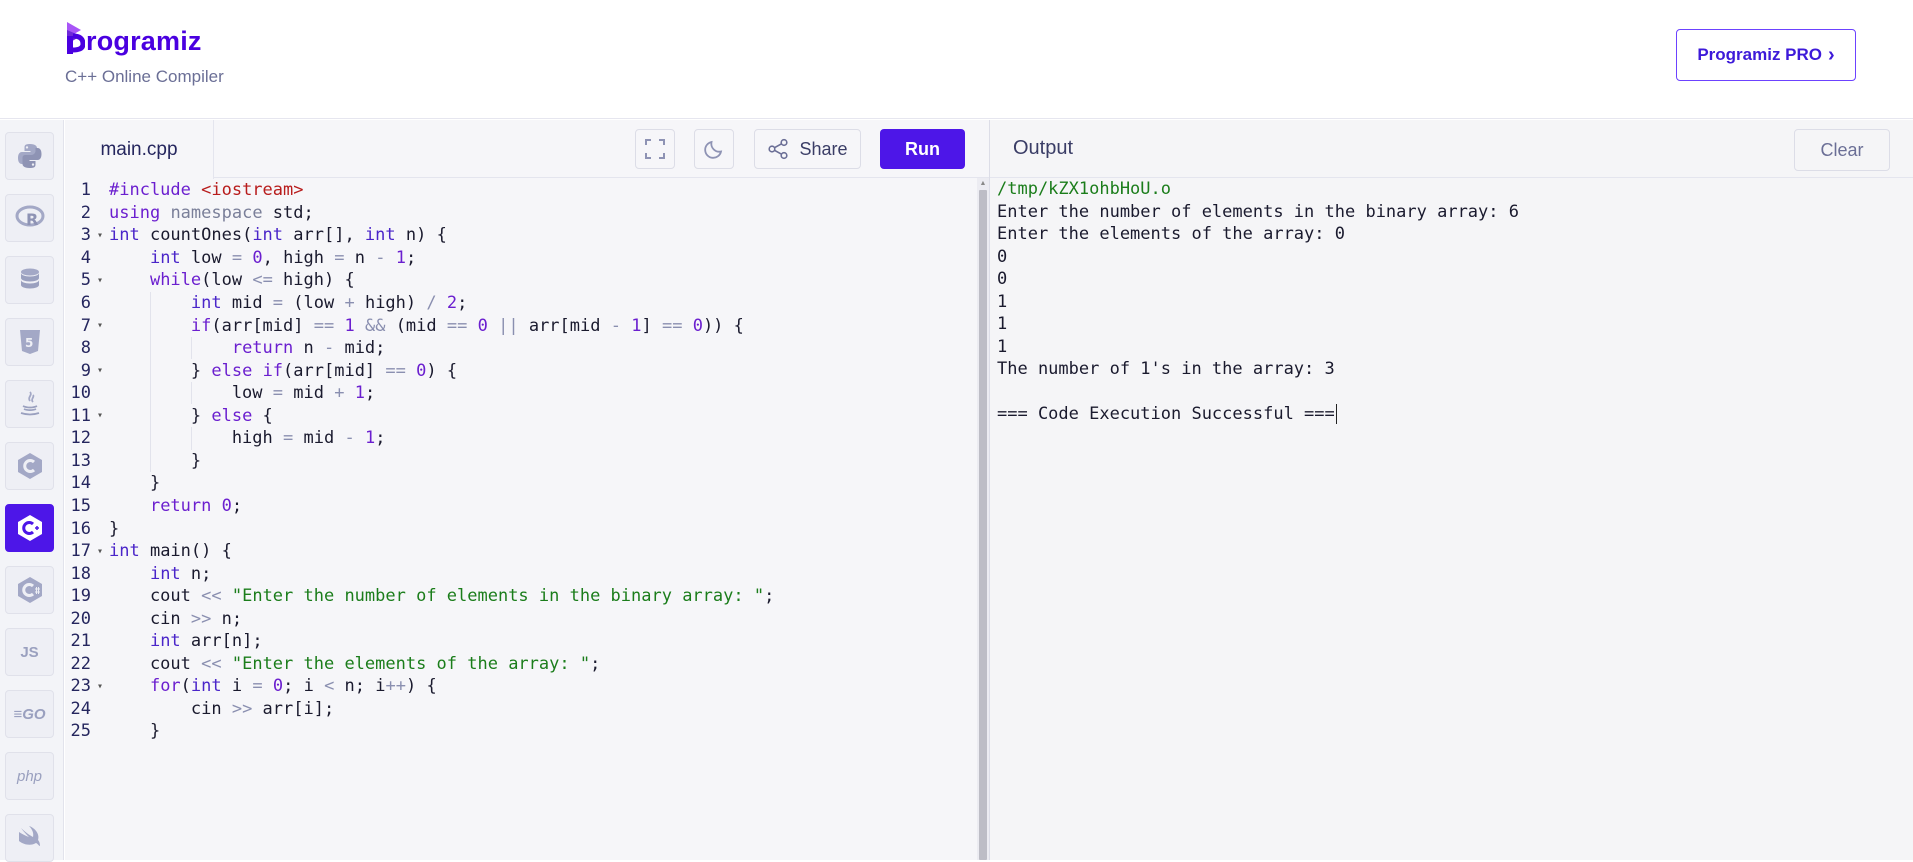  I want to click on code-line: 20 cin >> n;, so click(521, 618).